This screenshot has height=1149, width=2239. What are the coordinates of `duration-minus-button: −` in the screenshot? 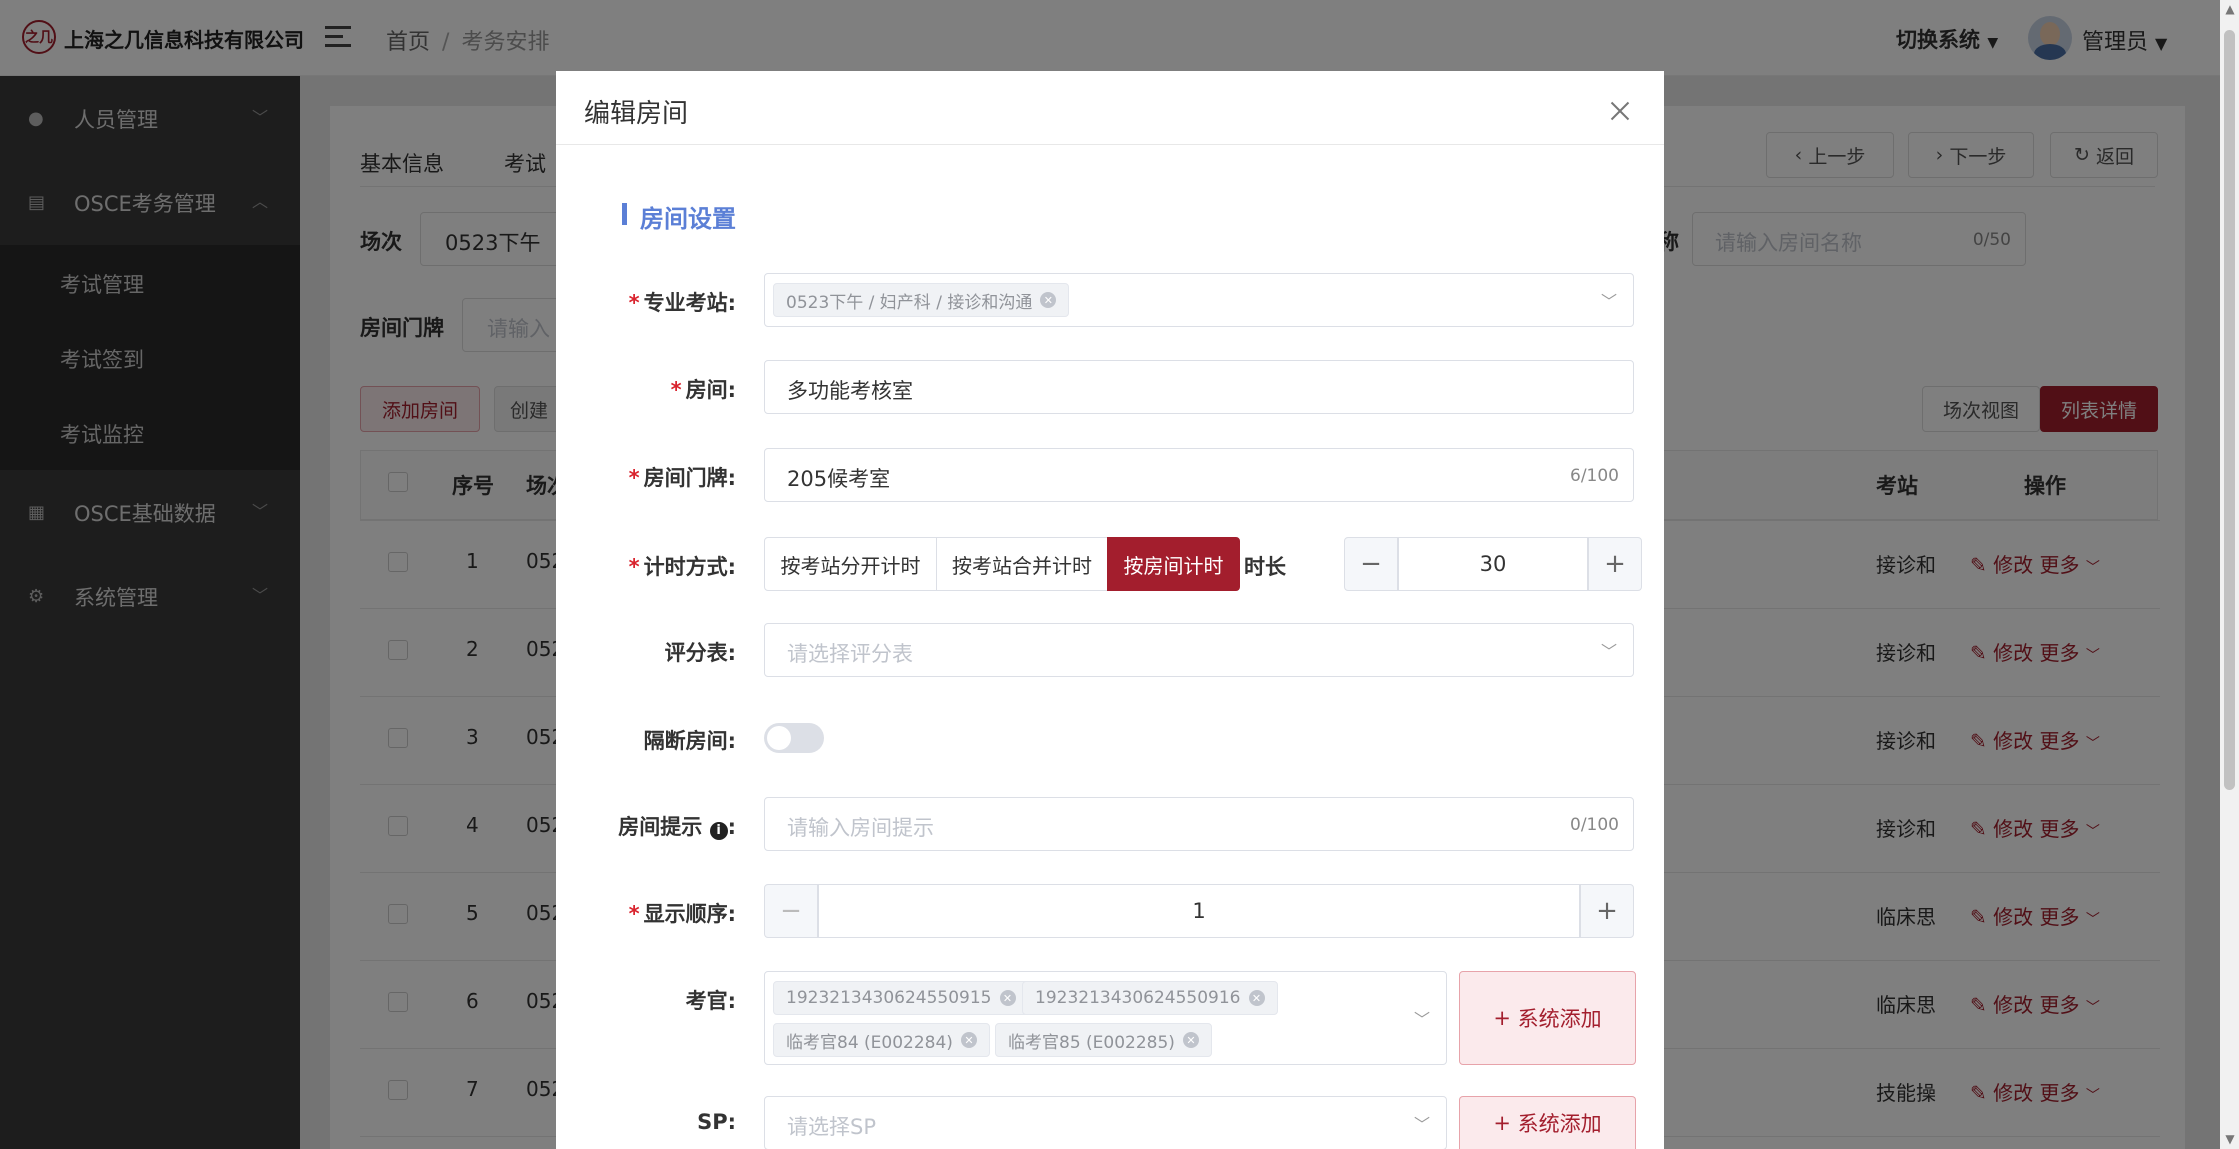 It's located at (1371, 564).